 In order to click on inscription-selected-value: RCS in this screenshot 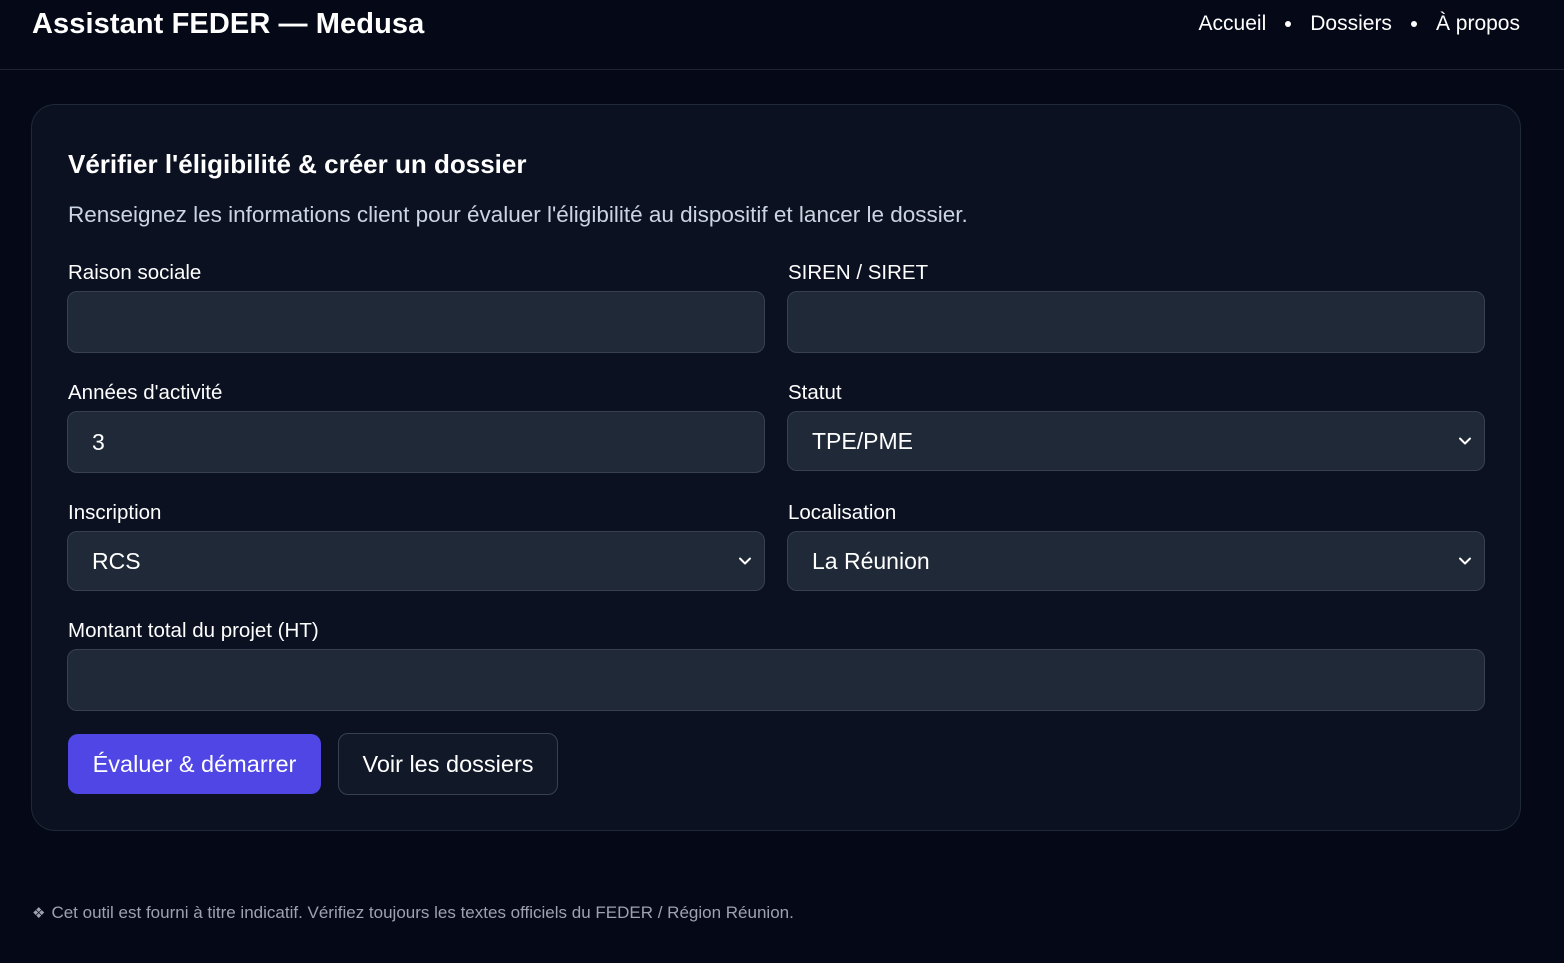, I will do `click(116, 560)`.